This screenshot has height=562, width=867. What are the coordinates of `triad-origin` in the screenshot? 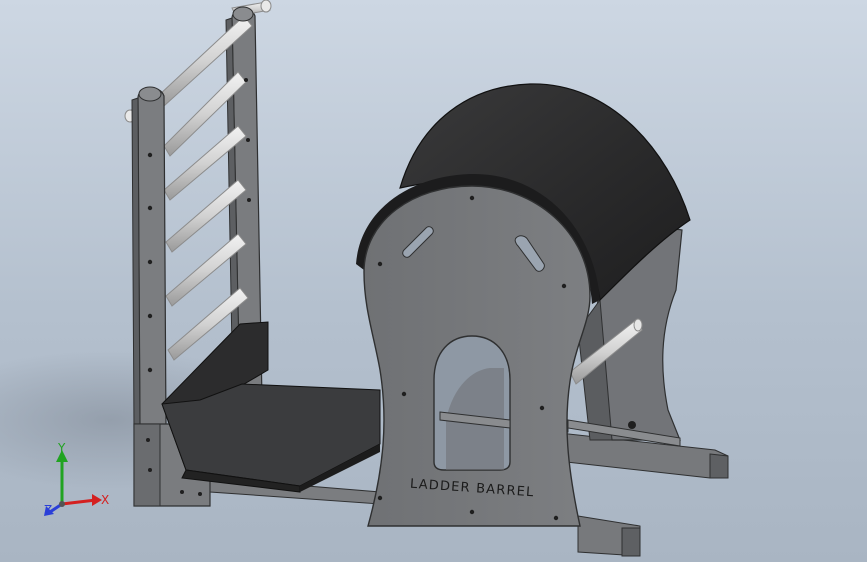 It's located at (62, 504).